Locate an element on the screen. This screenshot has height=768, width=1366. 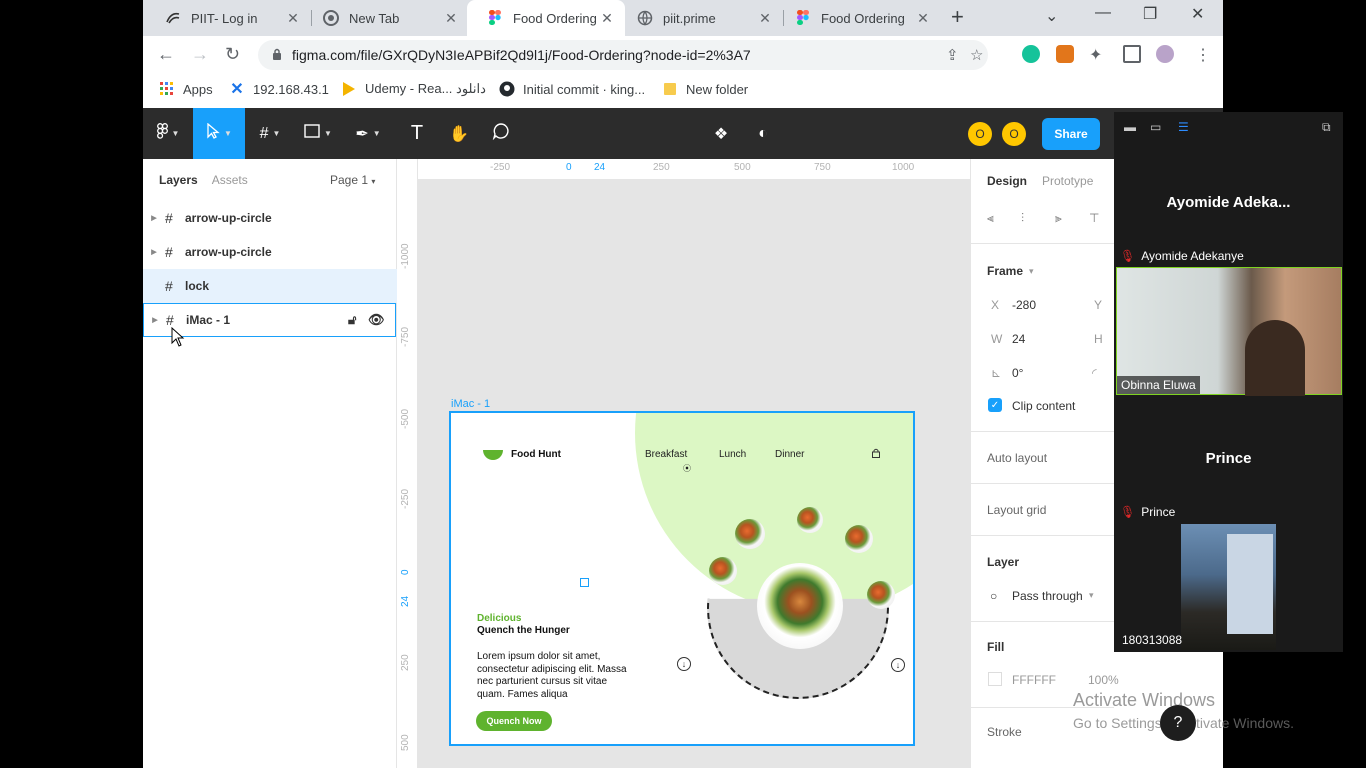
minimize-icon: ▬ is located at coordinates (1130, 127).